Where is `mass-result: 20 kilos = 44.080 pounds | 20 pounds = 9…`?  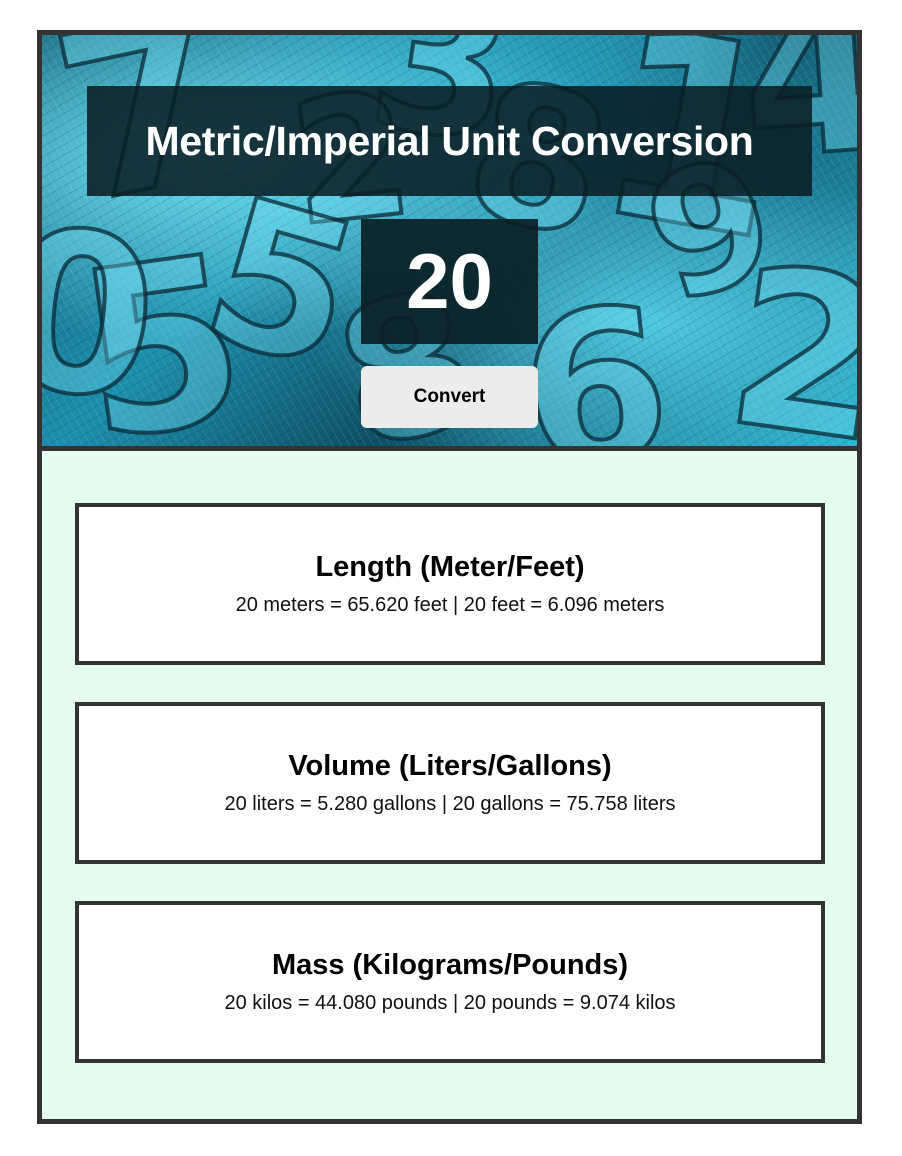
mass-result: 20 kilos = 44.080 pounds | 20 pounds = 9… is located at coordinates (450, 1003).